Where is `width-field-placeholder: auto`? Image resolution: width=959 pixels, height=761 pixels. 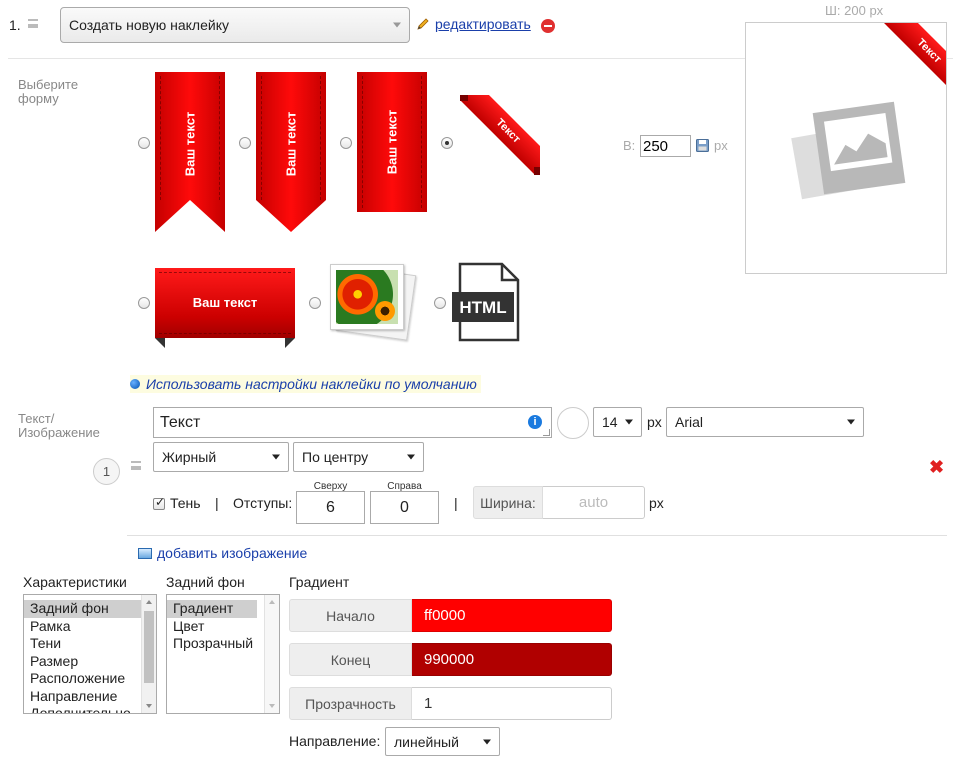 width-field-placeholder: auto is located at coordinates (593, 502).